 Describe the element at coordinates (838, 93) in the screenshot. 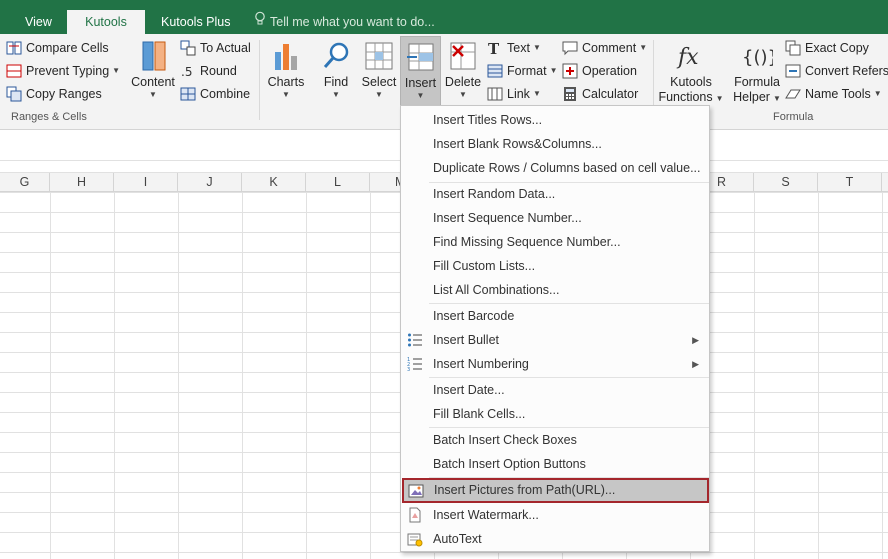

I see `name-tools-label: Name Tools` at that location.